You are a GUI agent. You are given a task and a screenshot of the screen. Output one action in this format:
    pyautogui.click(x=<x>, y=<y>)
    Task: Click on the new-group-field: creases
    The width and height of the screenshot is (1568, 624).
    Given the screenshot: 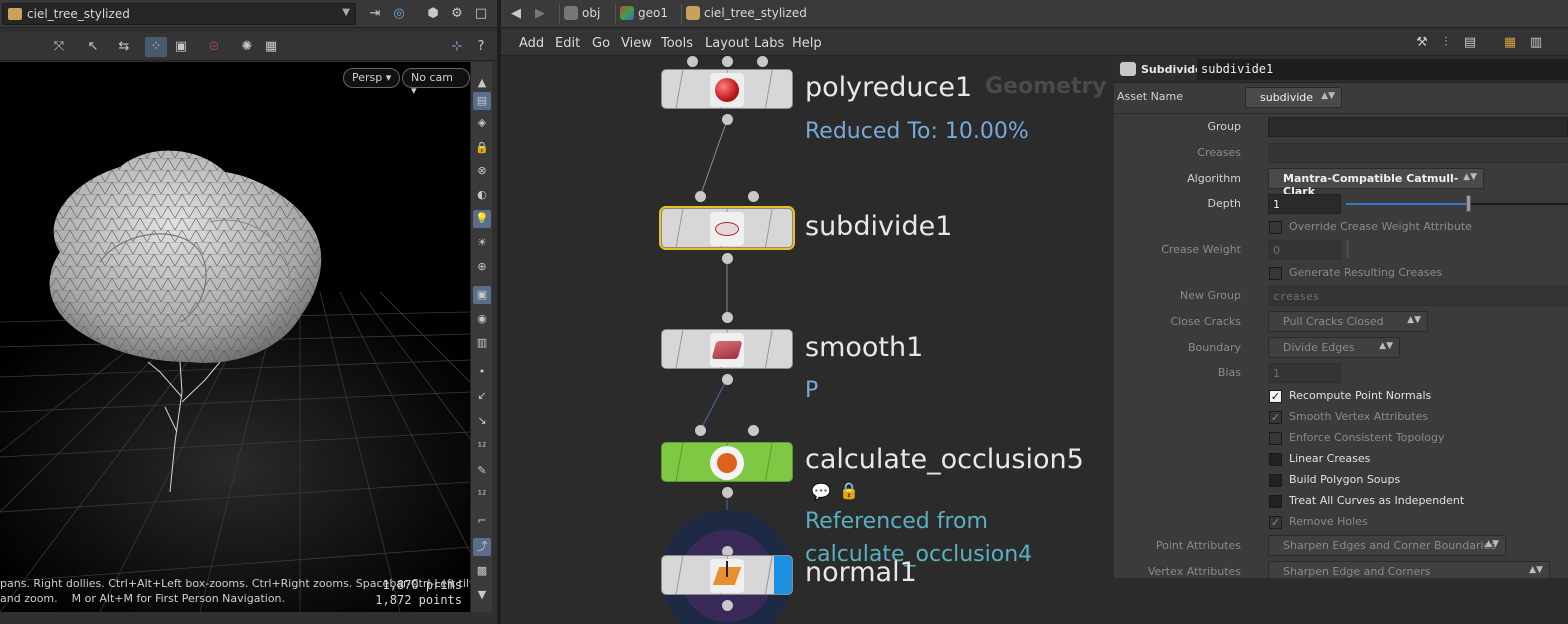 What is the action you would take?
    pyautogui.click(x=1418, y=296)
    